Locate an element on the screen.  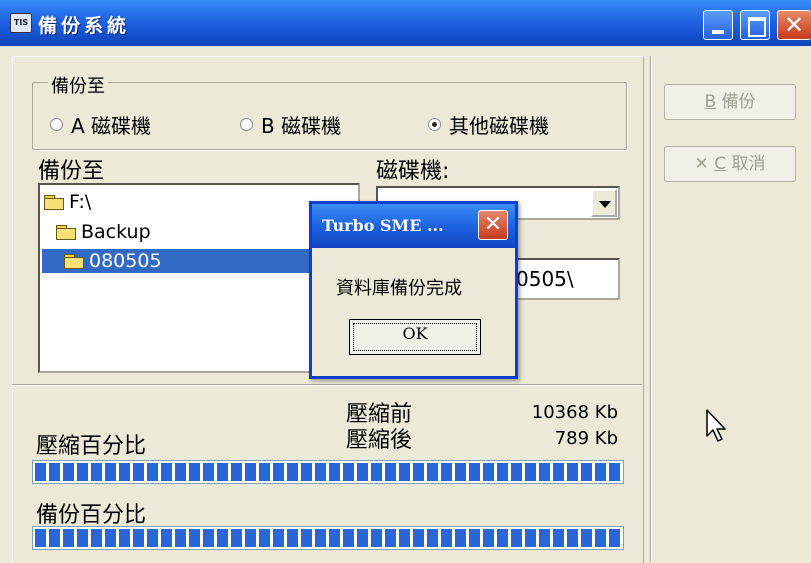
backup-button: B 備份 is located at coordinates (730, 102).